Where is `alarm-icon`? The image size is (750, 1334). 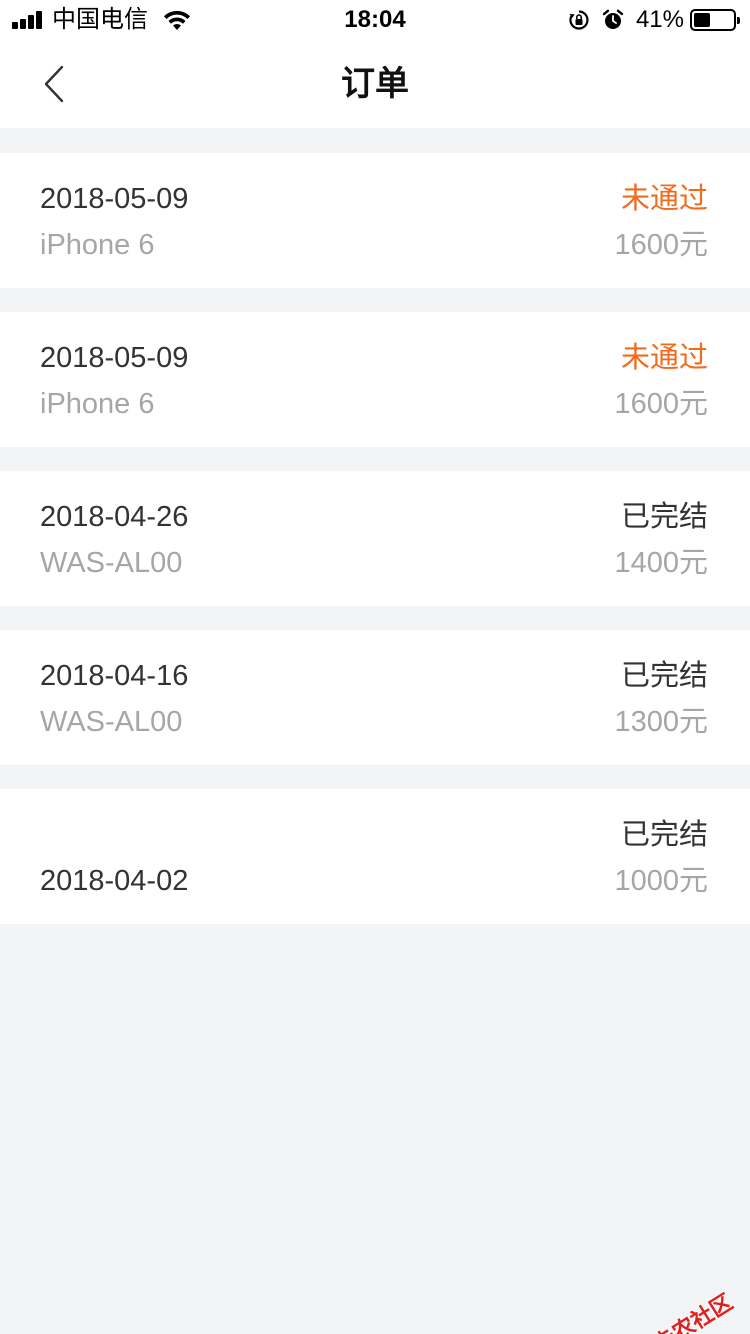 alarm-icon is located at coordinates (613, 19).